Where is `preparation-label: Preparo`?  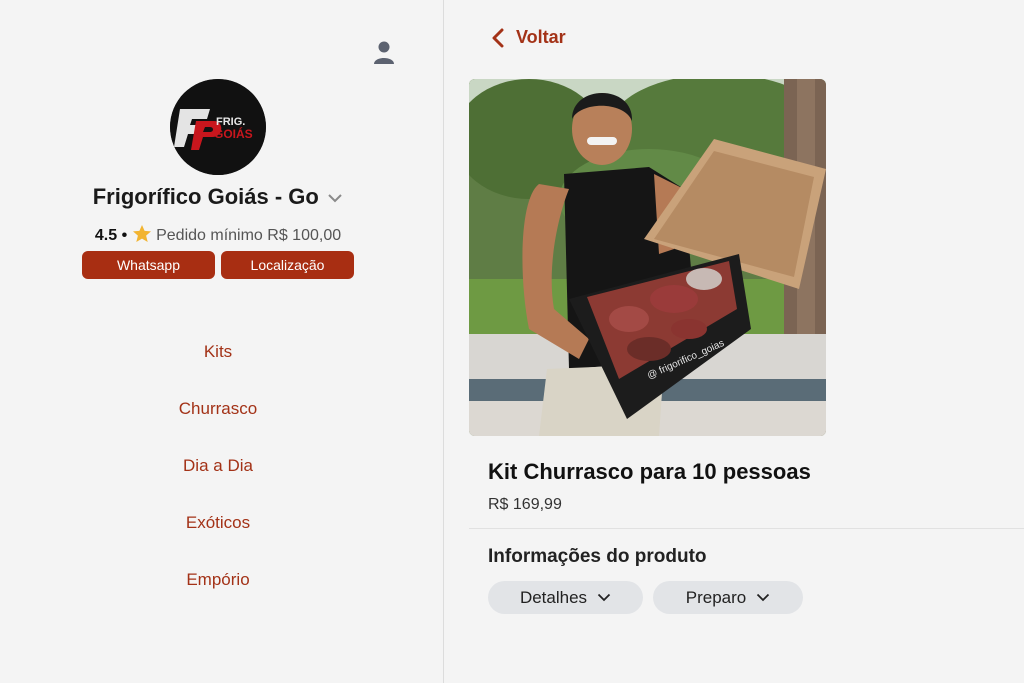
preparation-label: Preparo is located at coordinates (716, 597).